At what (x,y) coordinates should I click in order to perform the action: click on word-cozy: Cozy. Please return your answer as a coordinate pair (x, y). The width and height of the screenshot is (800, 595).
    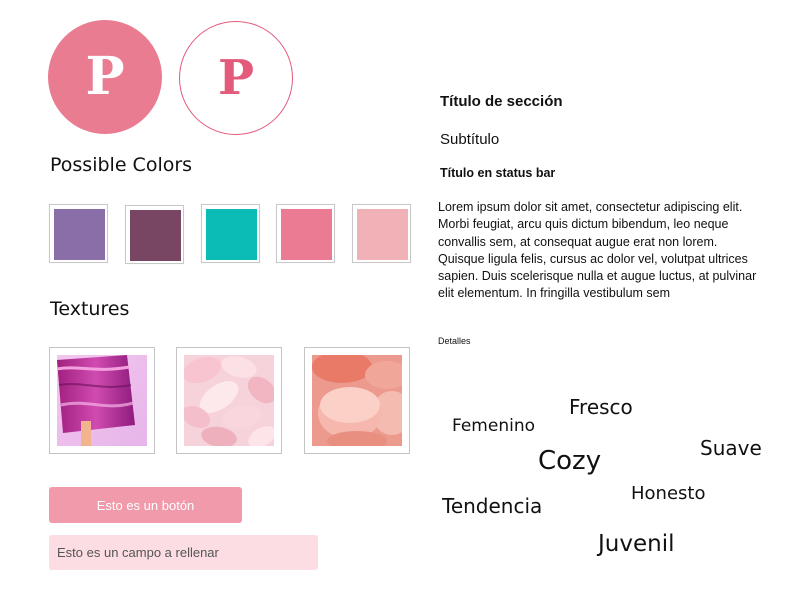
    Looking at the image, I should click on (570, 461).